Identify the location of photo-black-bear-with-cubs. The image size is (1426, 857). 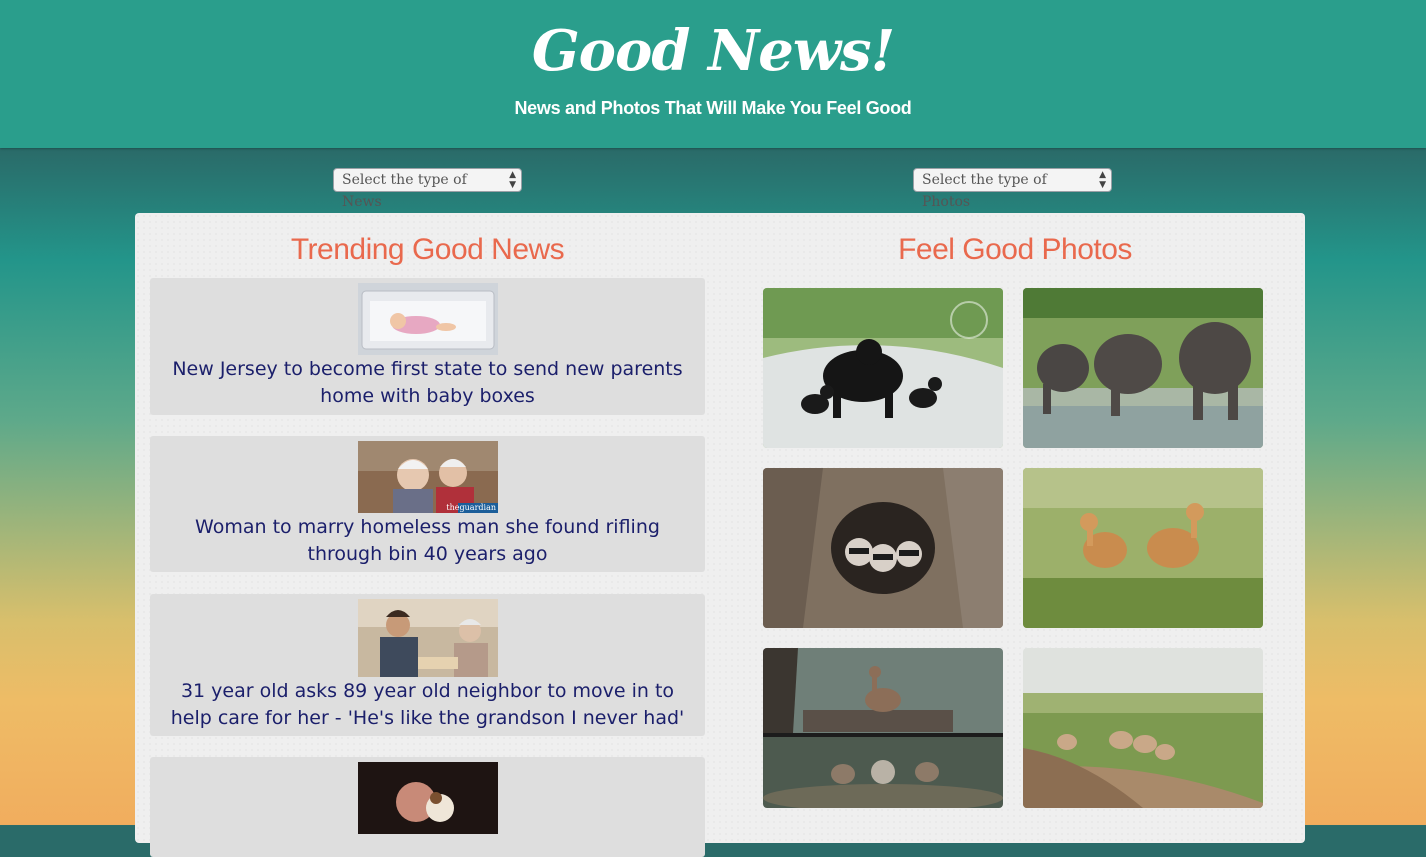
(883, 368).